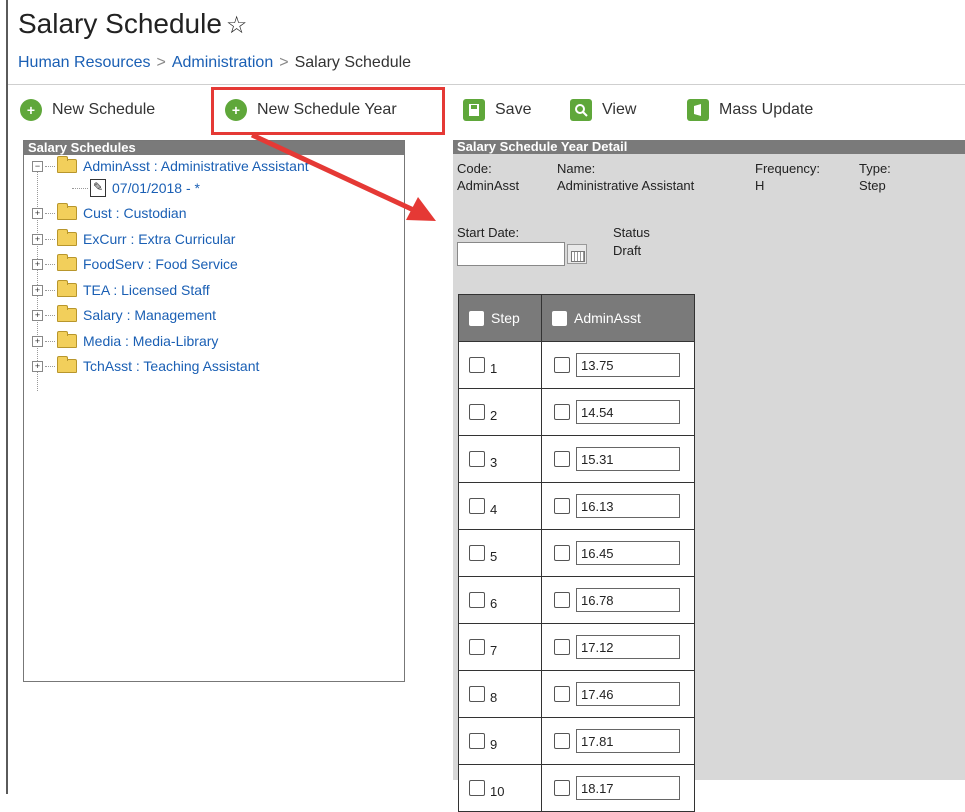 Image resolution: width=965 pixels, height=812 pixels. What do you see at coordinates (628, 647) in the screenshot?
I see `rate-input: 17.12` at bounding box center [628, 647].